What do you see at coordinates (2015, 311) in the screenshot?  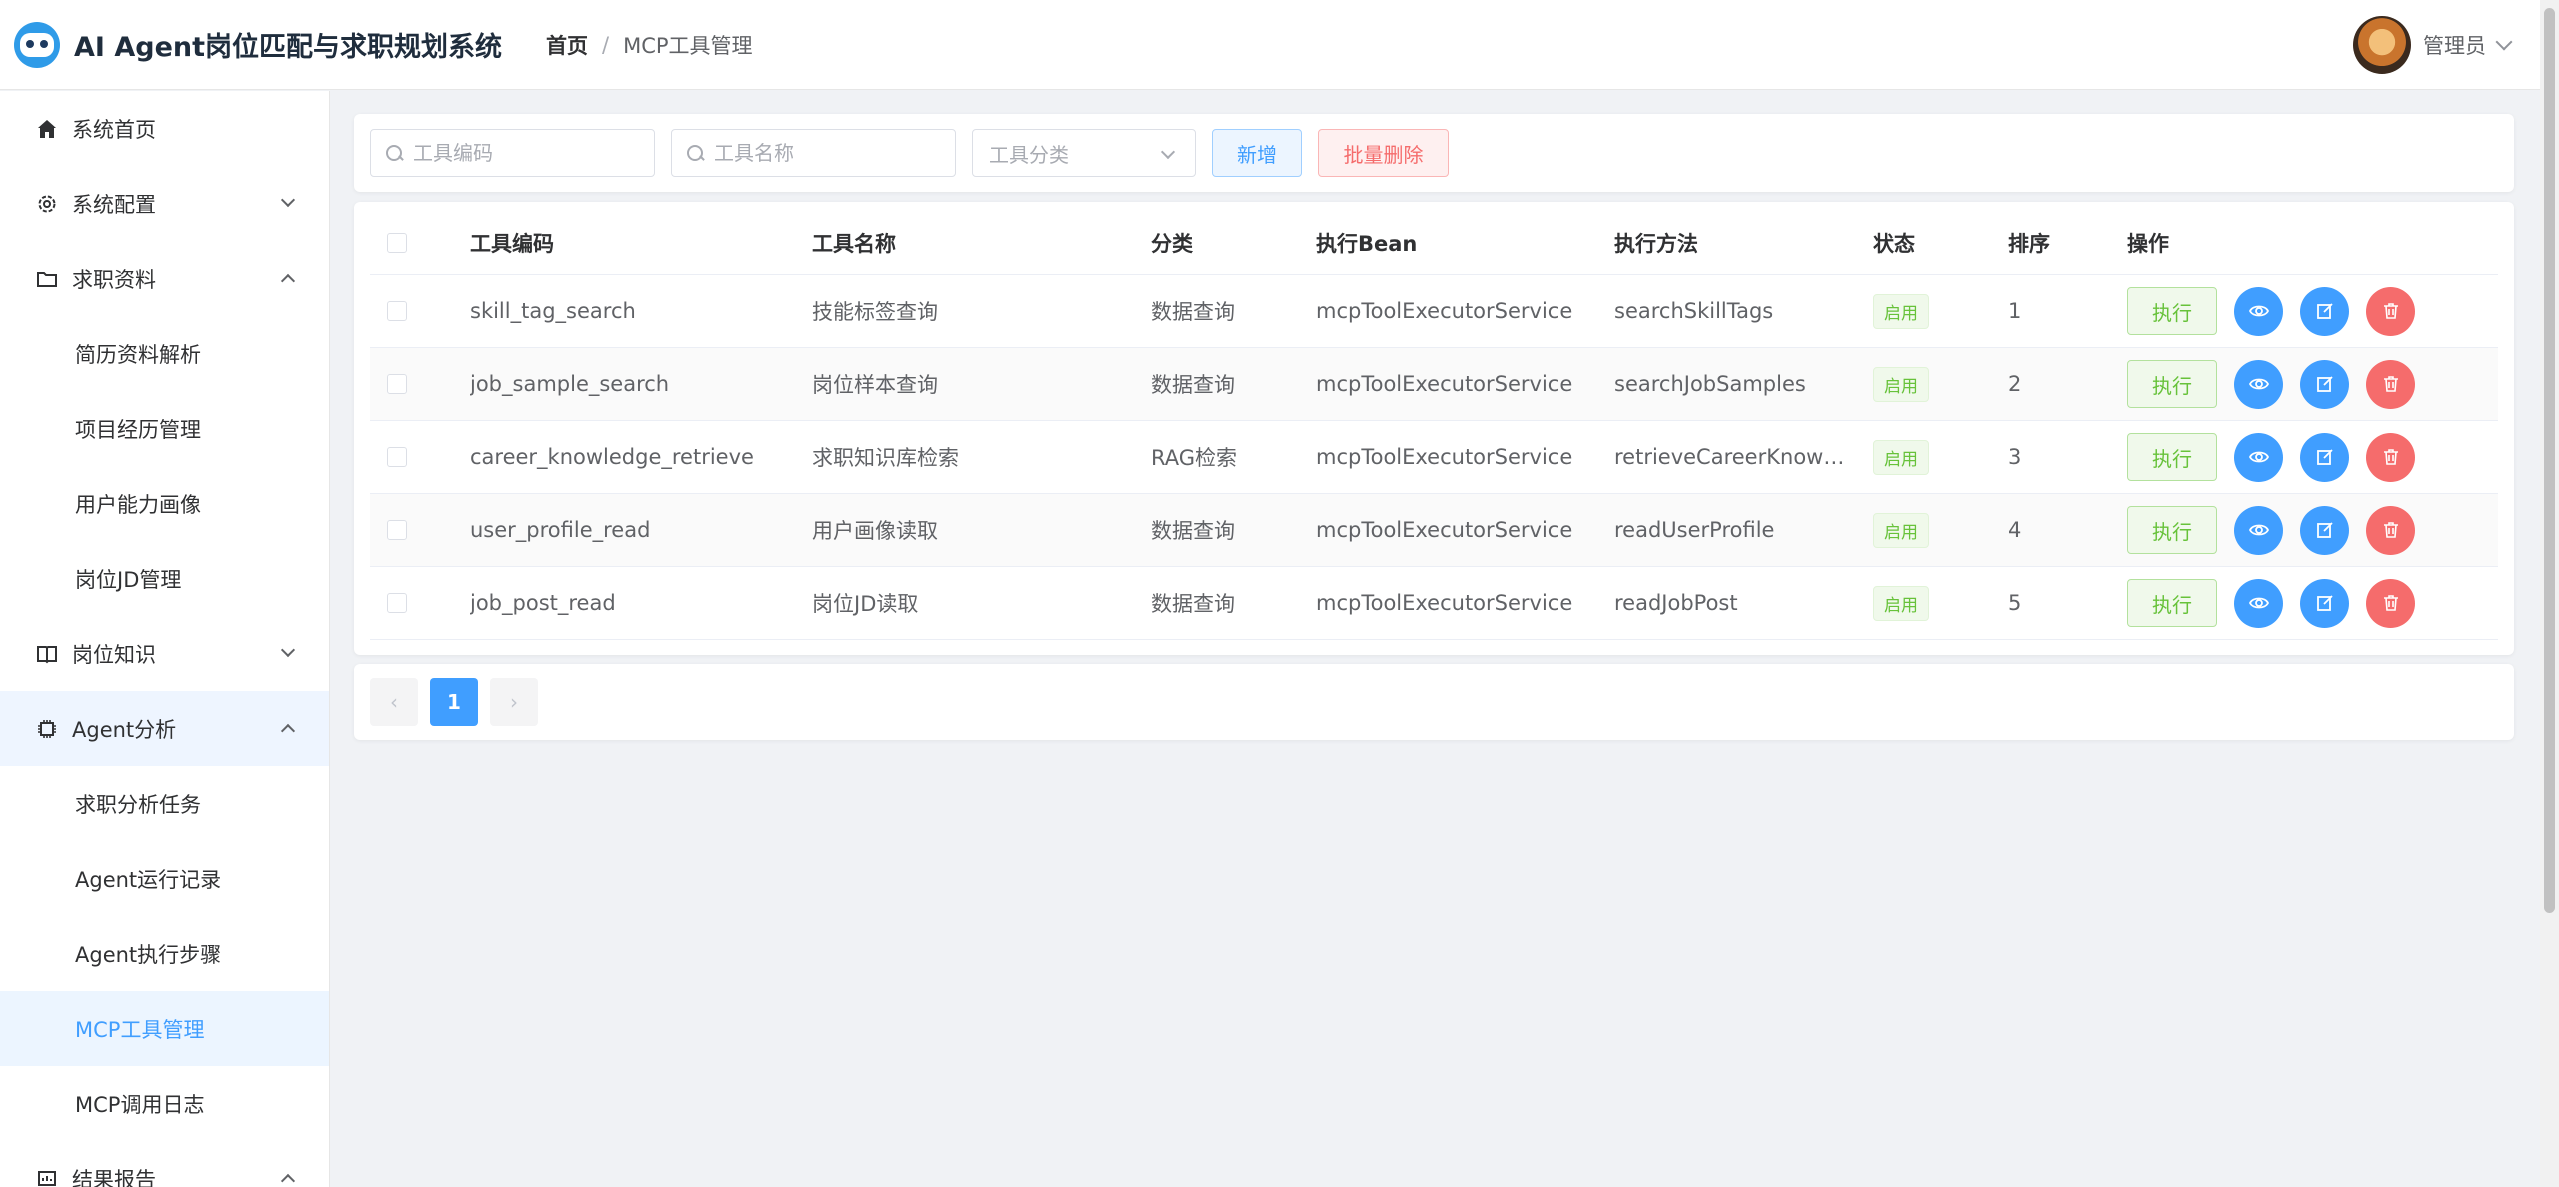 I see `cell-sort: 1` at bounding box center [2015, 311].